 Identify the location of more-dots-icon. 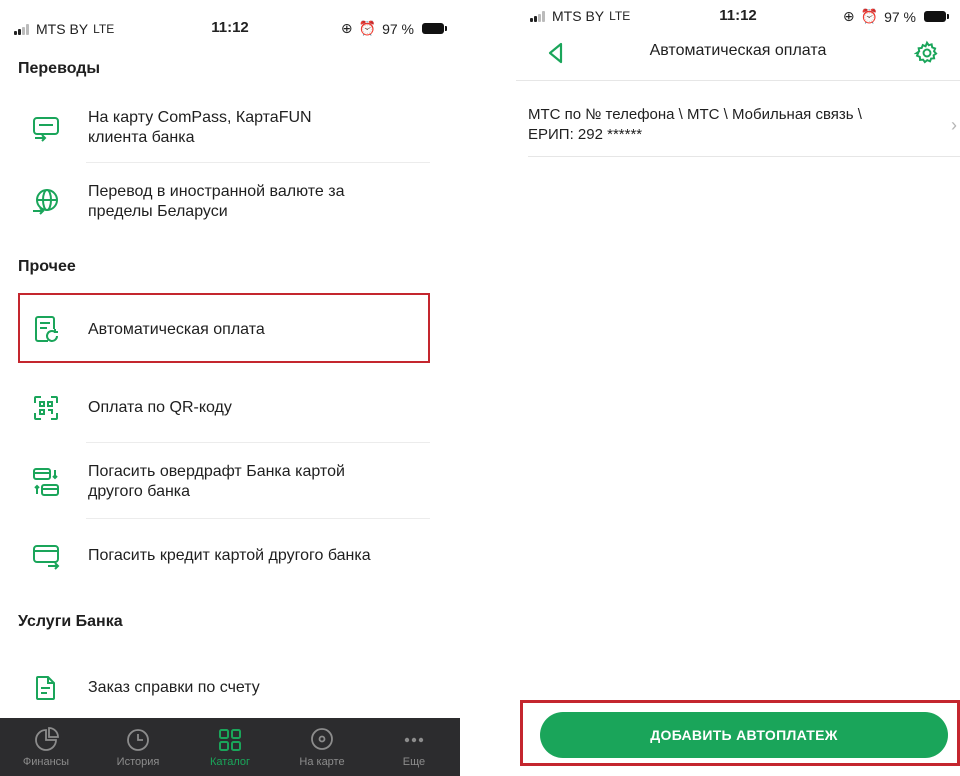
(414, 740).